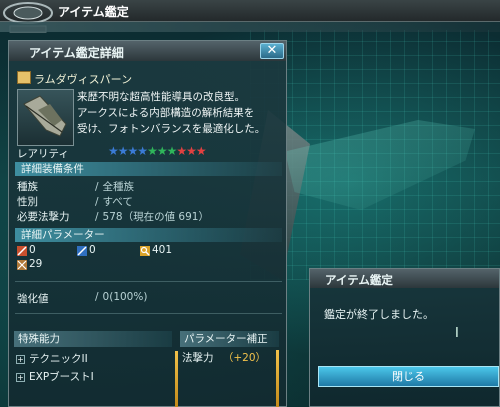 This screenshot has width=500, height=407. I want to click on ability-item: + テクニックII, so click(52, 358).